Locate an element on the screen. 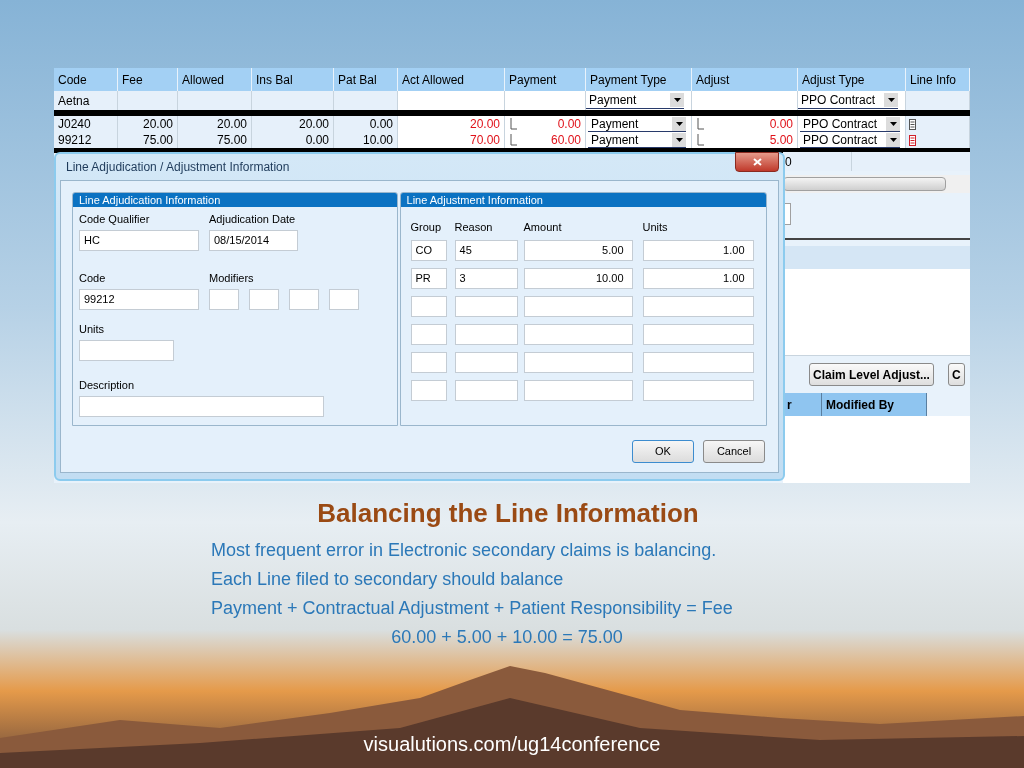 This screenshot has width=1024, height=768. column-header: Modified By is located at coordinates (874, 404).